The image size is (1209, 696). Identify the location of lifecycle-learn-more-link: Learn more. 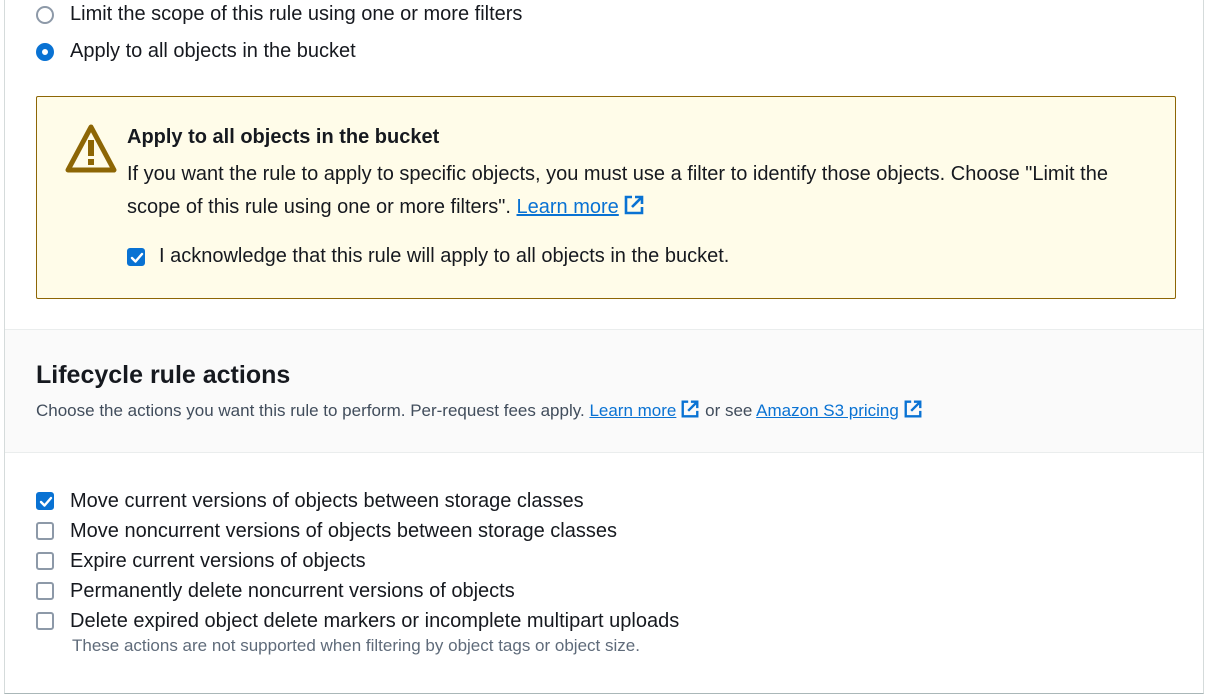
(632, 410).